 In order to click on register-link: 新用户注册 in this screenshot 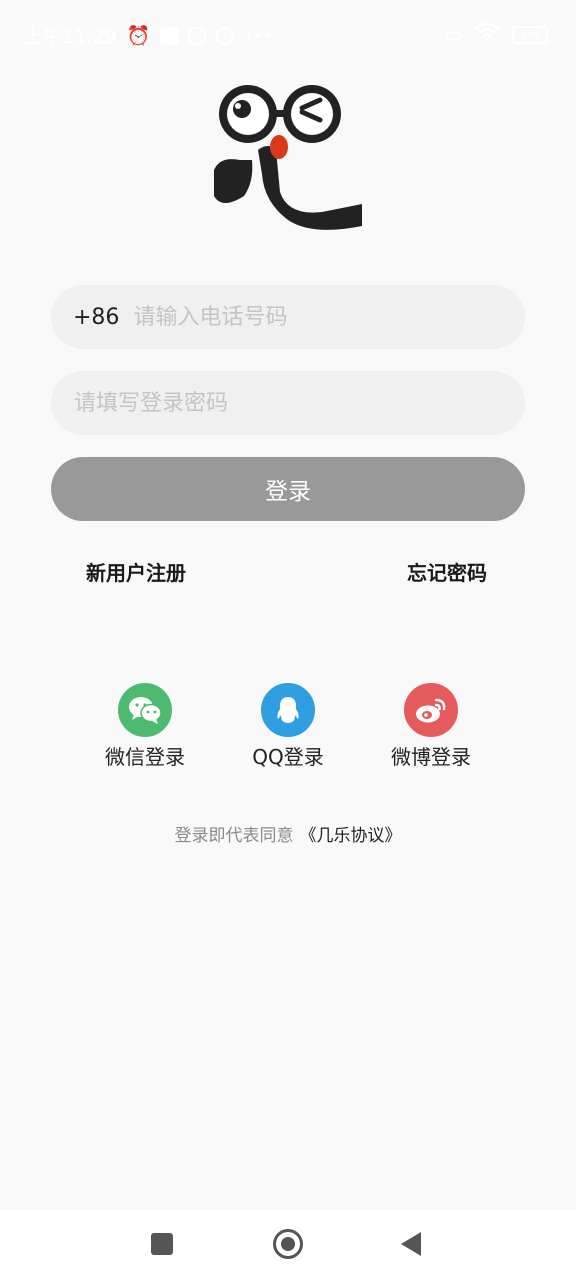, I will do `click(136, 571)`.